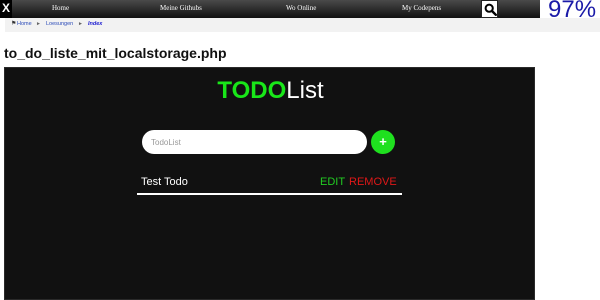 The height and width of the screenshot is (300, 600). Describe the element at coordinates (115, 53) in the screenshot. I see `page-title: to_do_liste_mit_localstorage.php` at that location.